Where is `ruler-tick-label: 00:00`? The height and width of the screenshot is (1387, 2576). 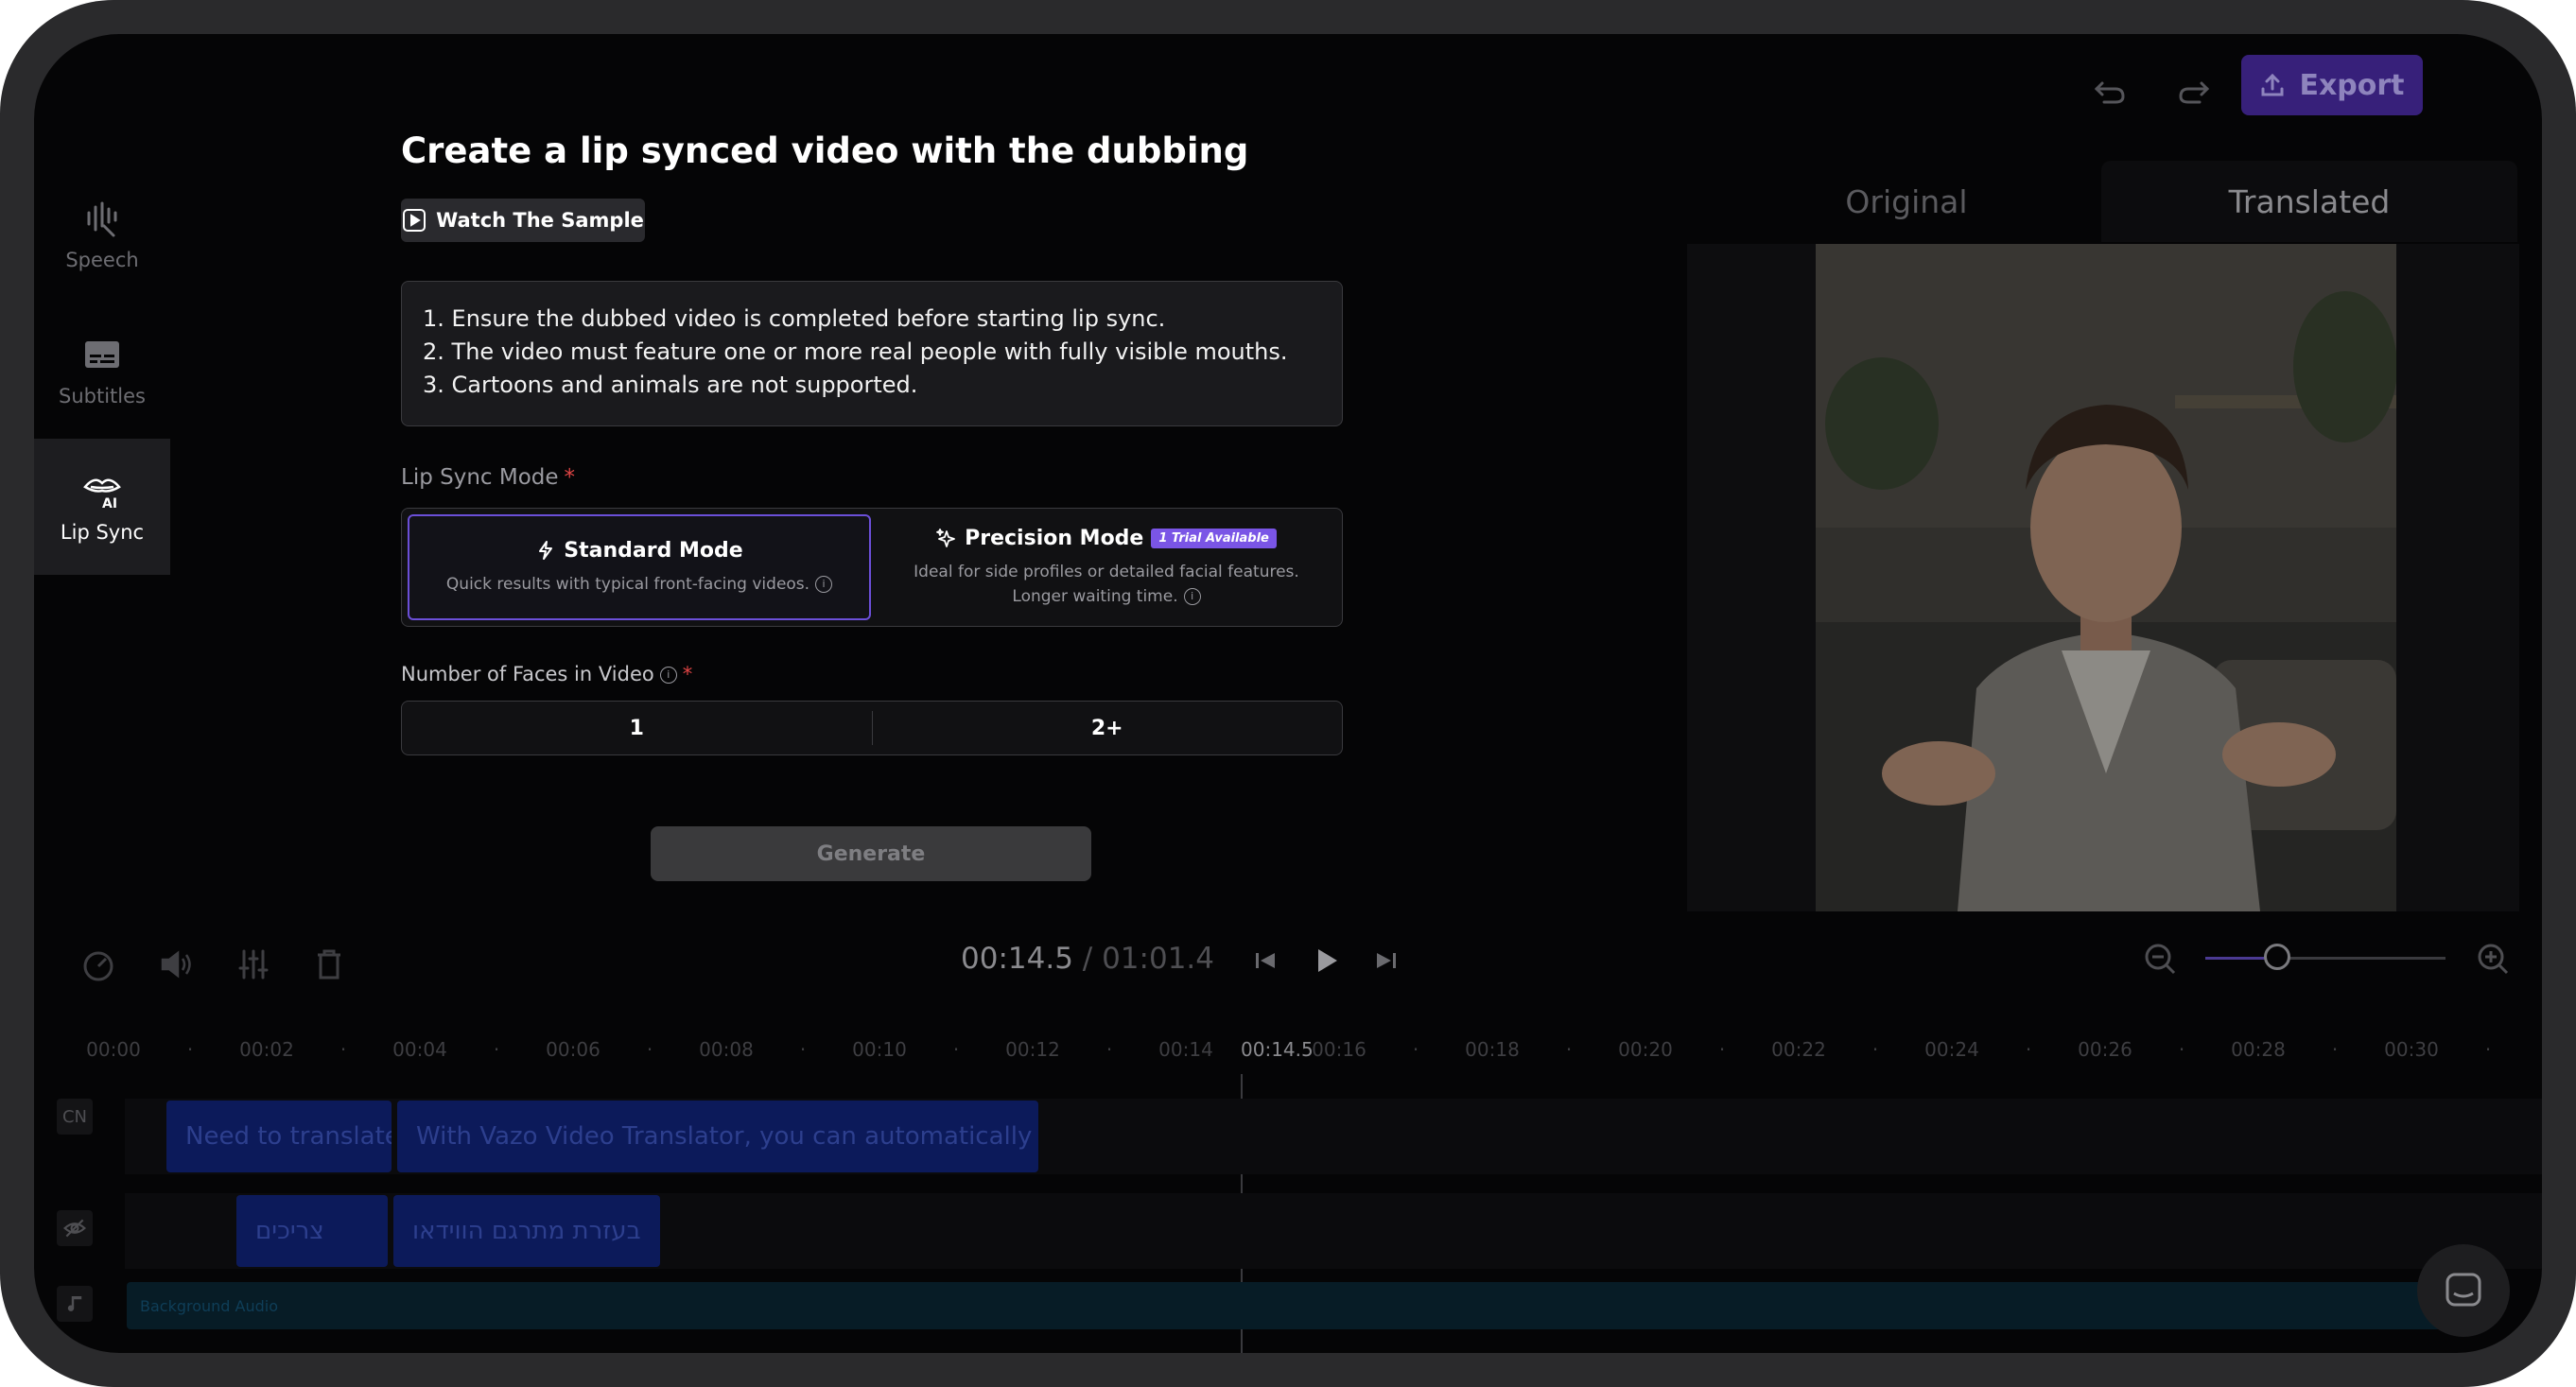
ruler-tick-label: 00:00 is located at coordinates (113, 1049).